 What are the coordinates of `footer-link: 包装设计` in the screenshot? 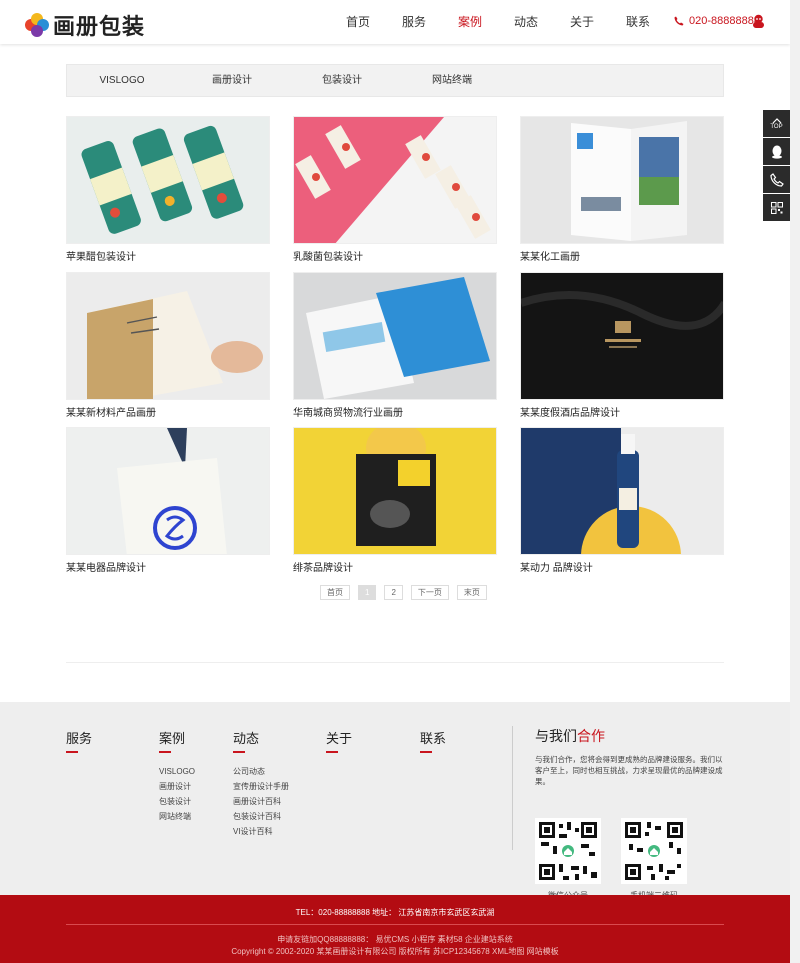 It's located at (177, 801).